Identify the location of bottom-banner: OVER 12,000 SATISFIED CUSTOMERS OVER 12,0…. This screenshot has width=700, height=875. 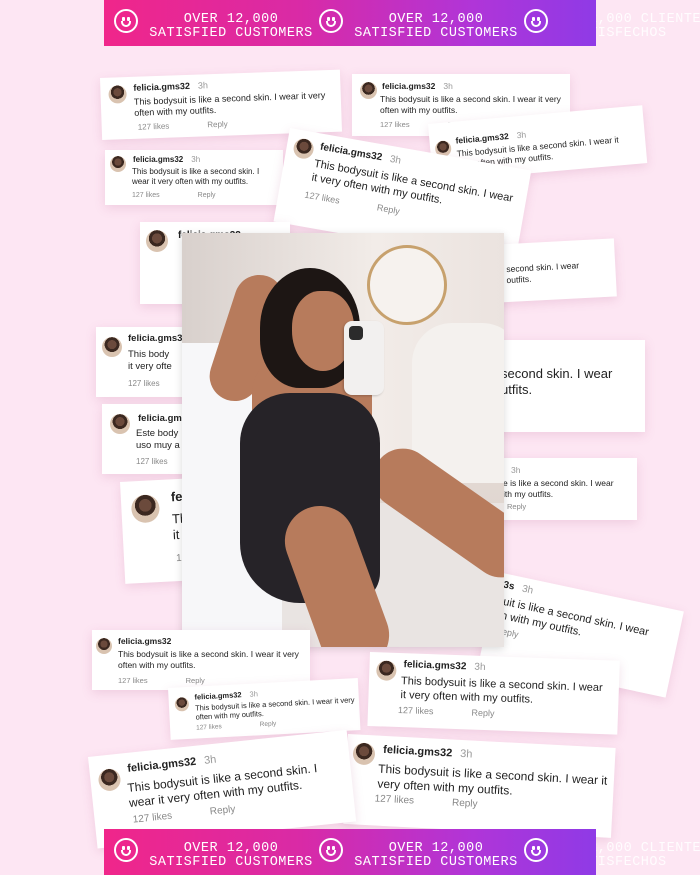
(350, 852).